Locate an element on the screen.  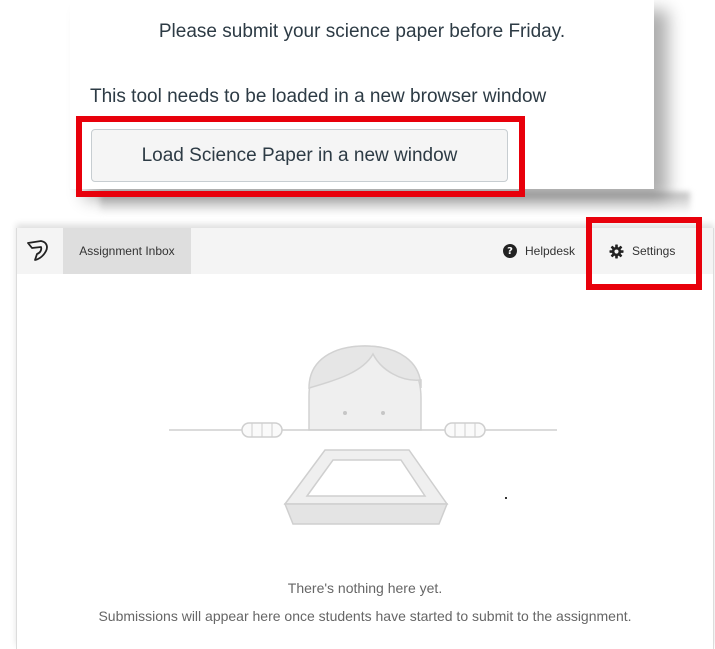
tab-assignment-inbox-label: Assignment Inbox is located at coordinates (127, 251).